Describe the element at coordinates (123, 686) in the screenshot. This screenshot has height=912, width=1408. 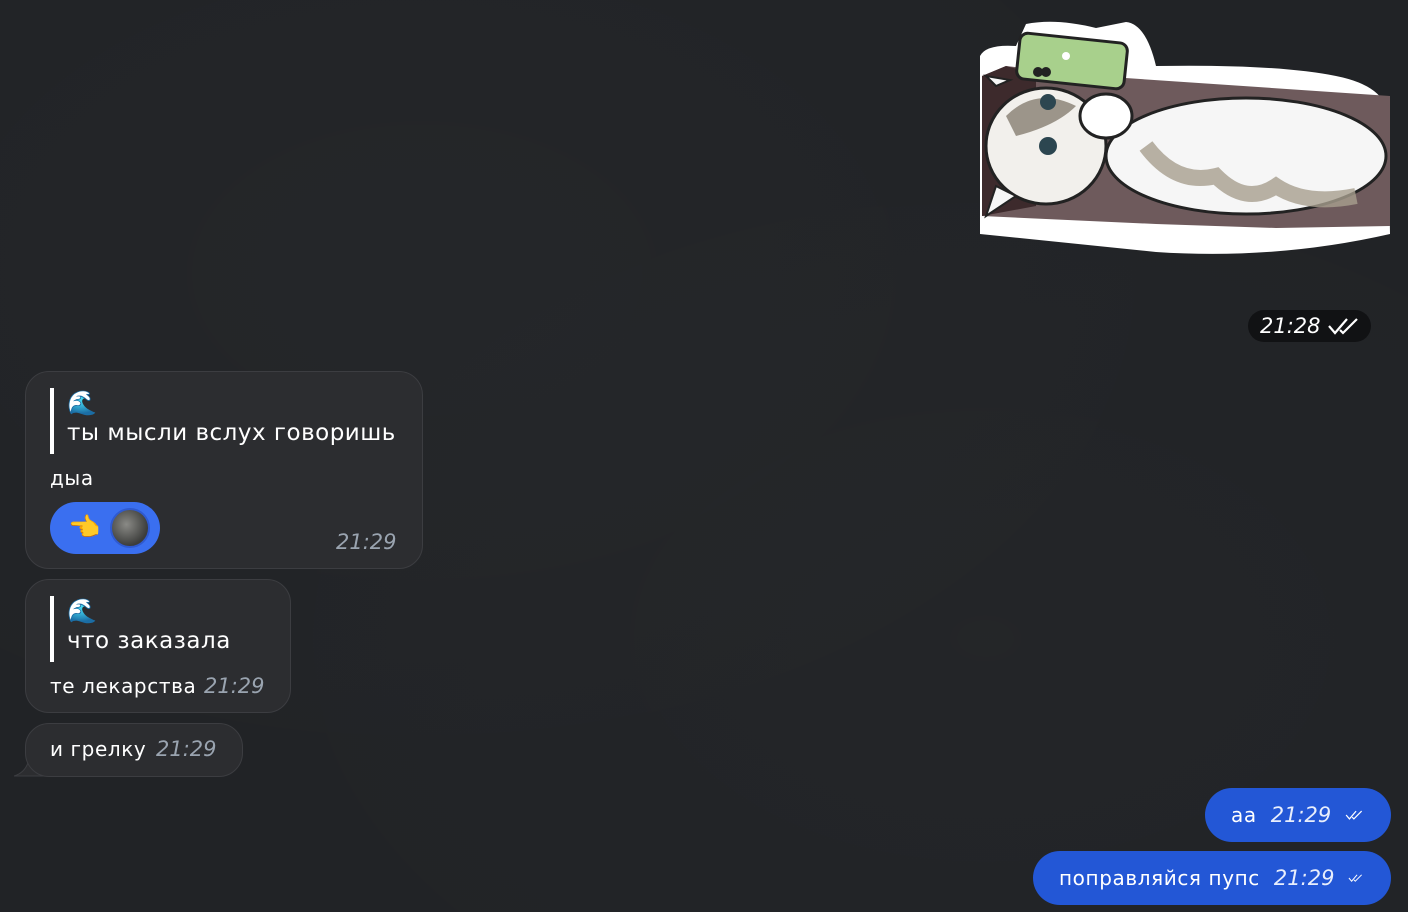
I see `message-text: те лекарства` at that location.